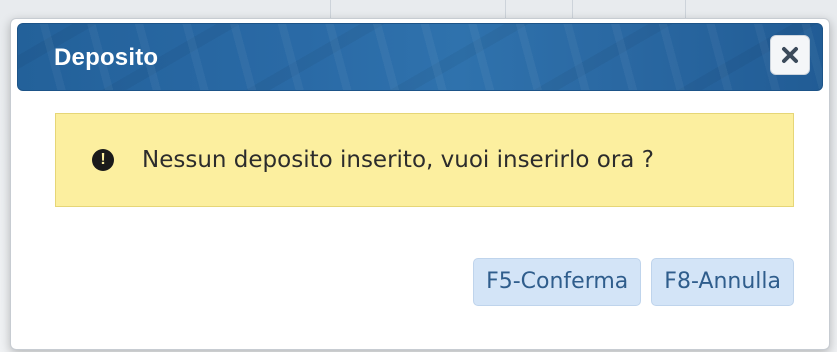  I want to click on dialog-actions: F5-Conferma F8-Annulla, so click(633, 282).